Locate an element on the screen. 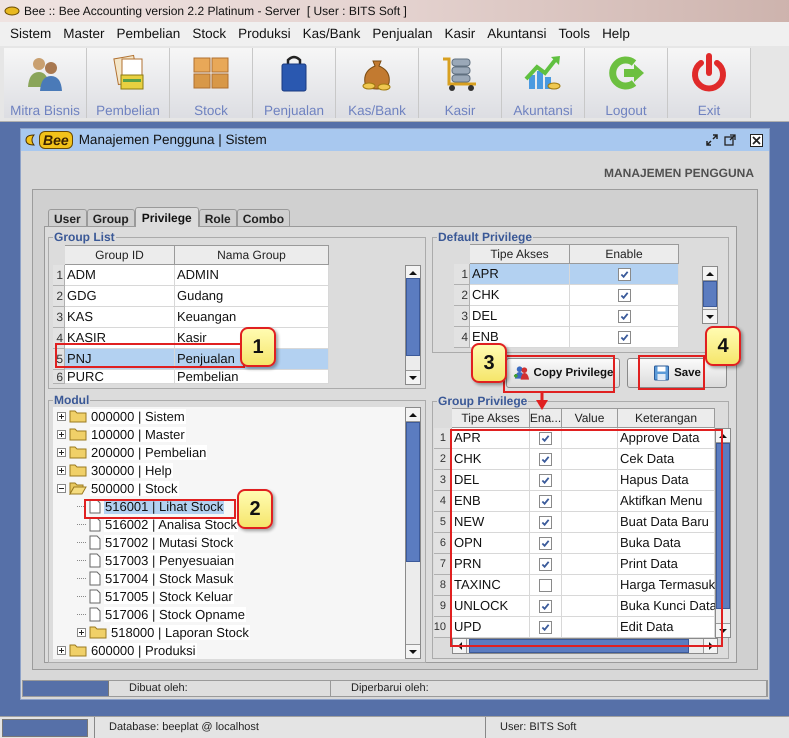 The width and height of the screenshot is (789, 738). window-title: Bee :: Bee Accounting version 2.2 Platinum - Server [ User : BITS Soft ] is located at coordinates (215, 11).